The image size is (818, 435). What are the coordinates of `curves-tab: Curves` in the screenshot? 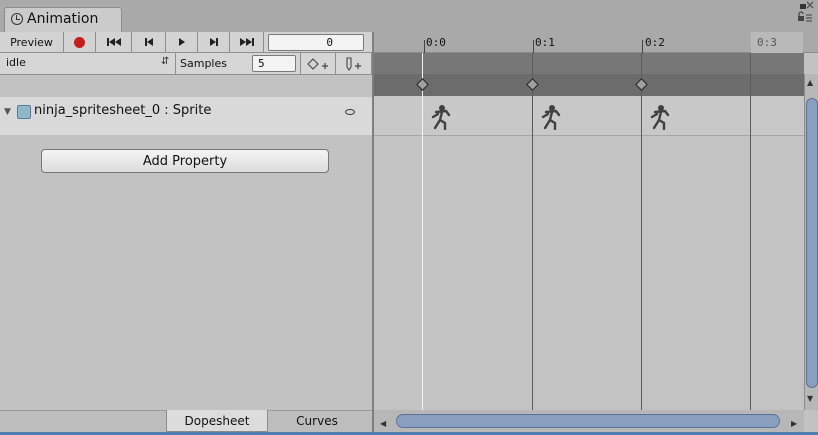 It's located at (317, 421).